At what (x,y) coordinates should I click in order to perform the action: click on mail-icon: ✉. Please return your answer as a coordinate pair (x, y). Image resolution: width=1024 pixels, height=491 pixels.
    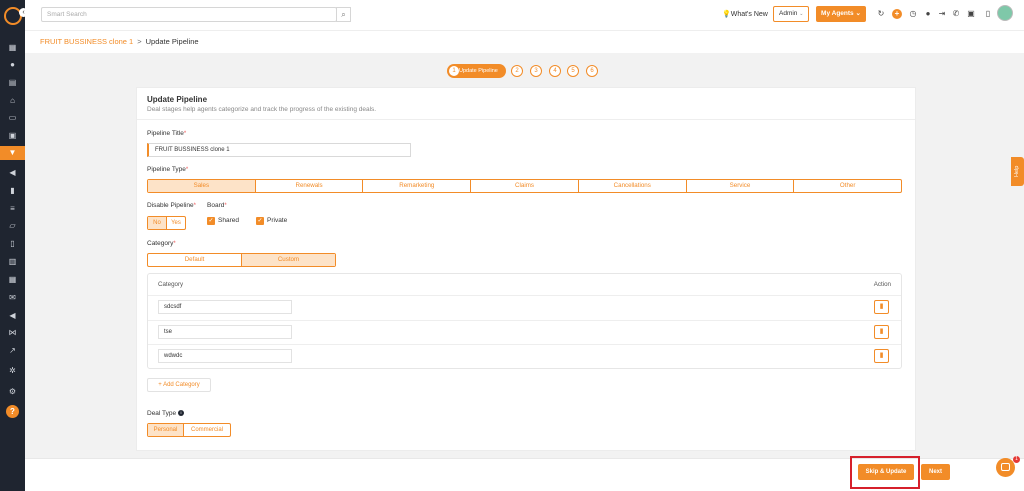
    Looking at the image, I should click on (12, 297).